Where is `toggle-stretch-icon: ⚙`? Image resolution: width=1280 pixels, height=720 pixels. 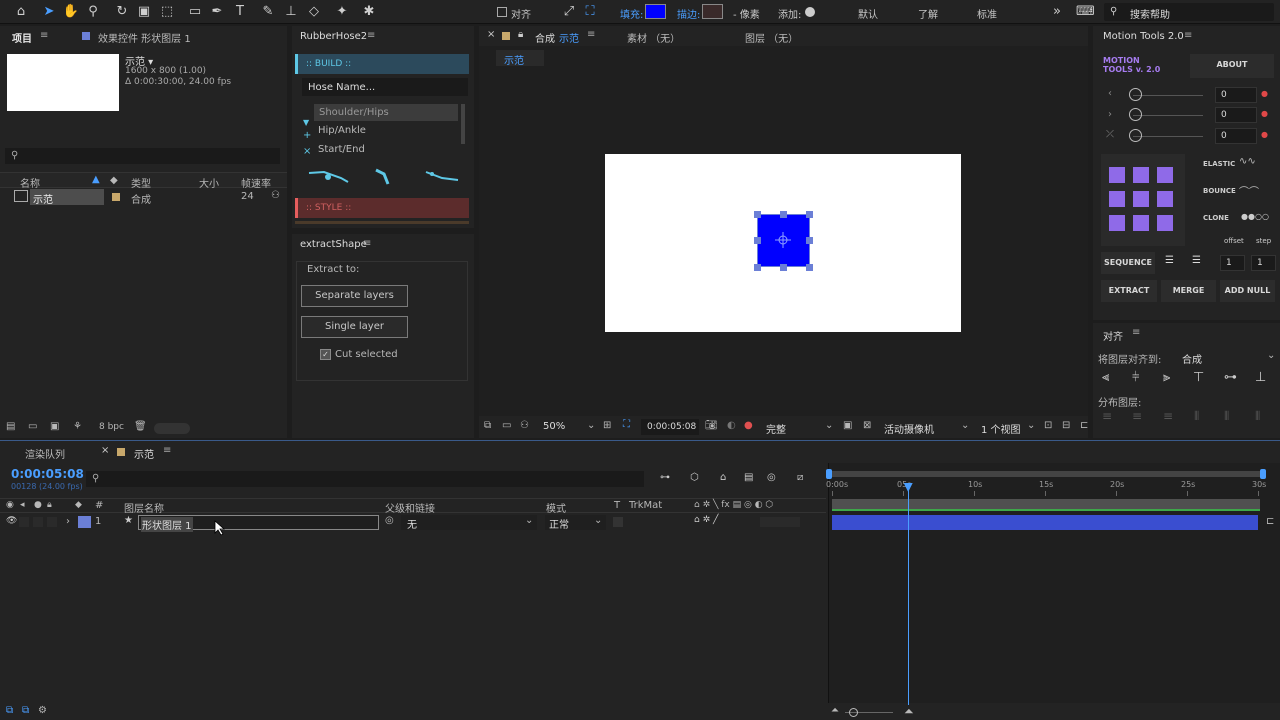 toggle-stretch-icon: ⚙ is located at coordinates (42, 710).